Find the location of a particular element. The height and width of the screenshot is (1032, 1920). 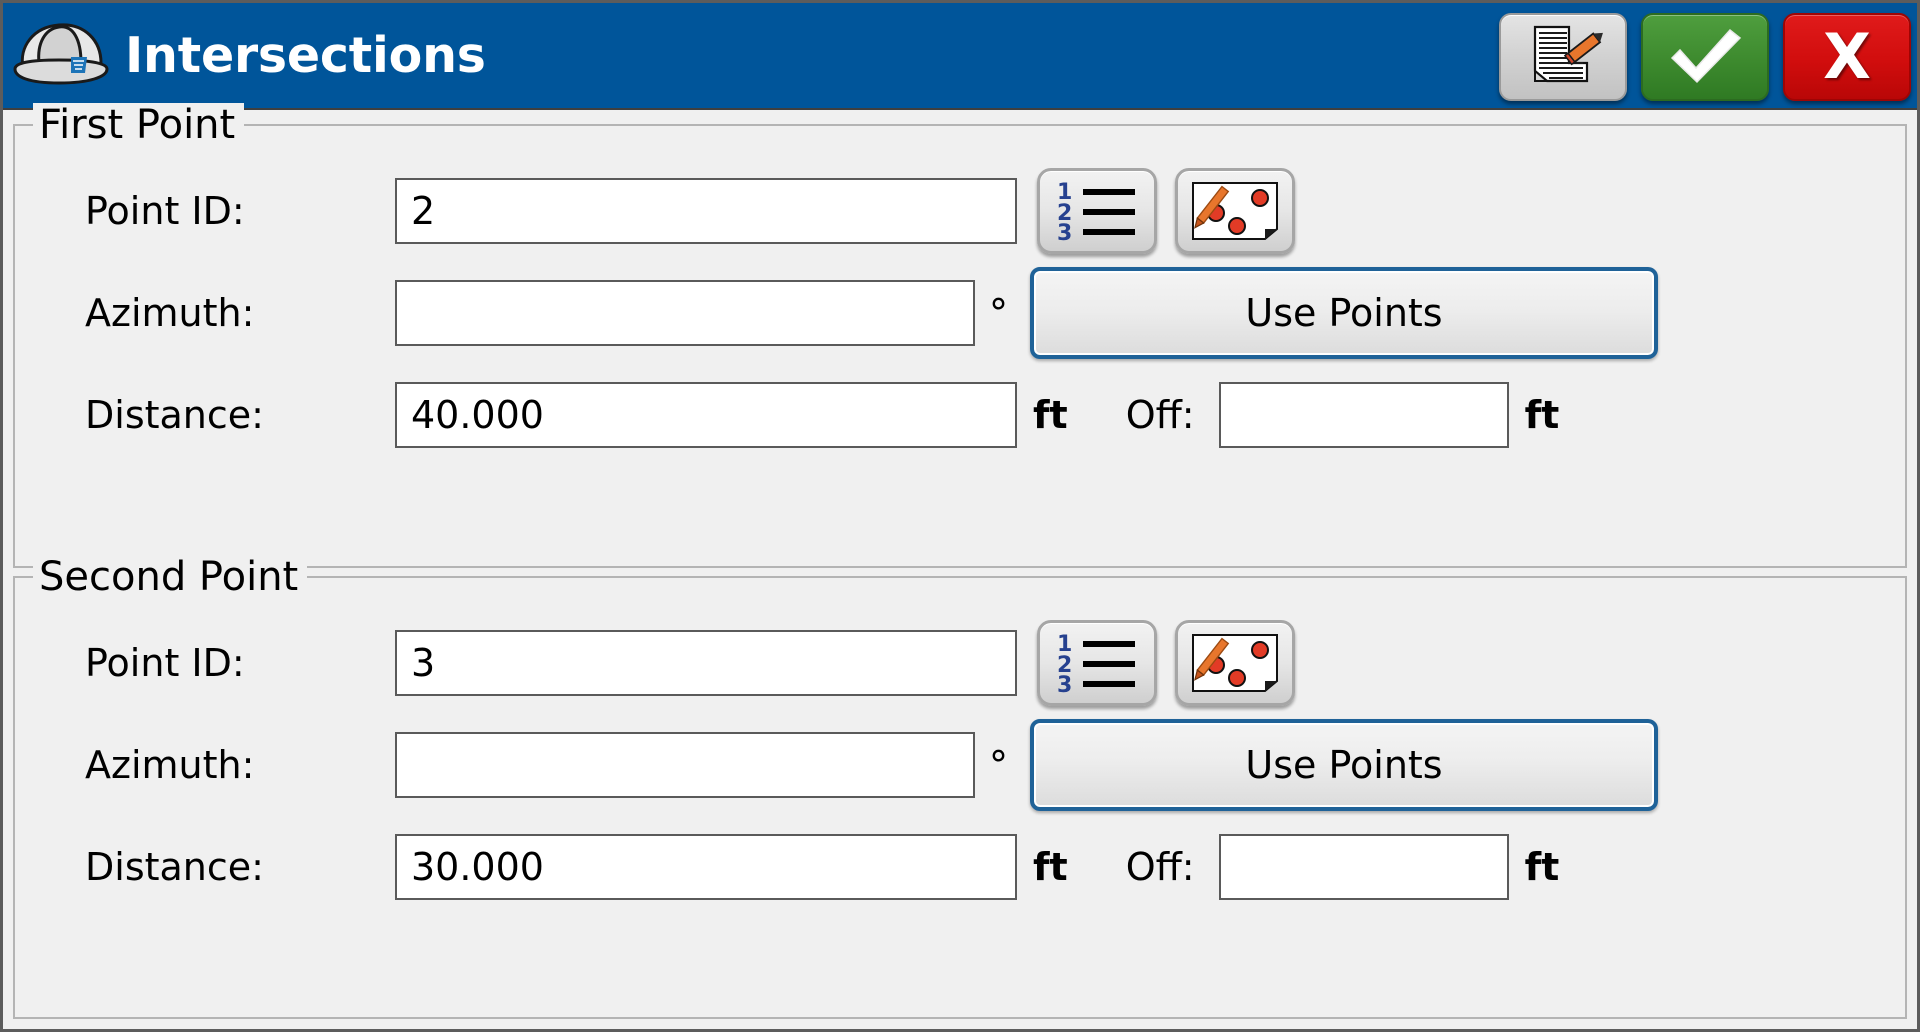

first-use-points-button: Use Points is located at coordinates (1344, 313).